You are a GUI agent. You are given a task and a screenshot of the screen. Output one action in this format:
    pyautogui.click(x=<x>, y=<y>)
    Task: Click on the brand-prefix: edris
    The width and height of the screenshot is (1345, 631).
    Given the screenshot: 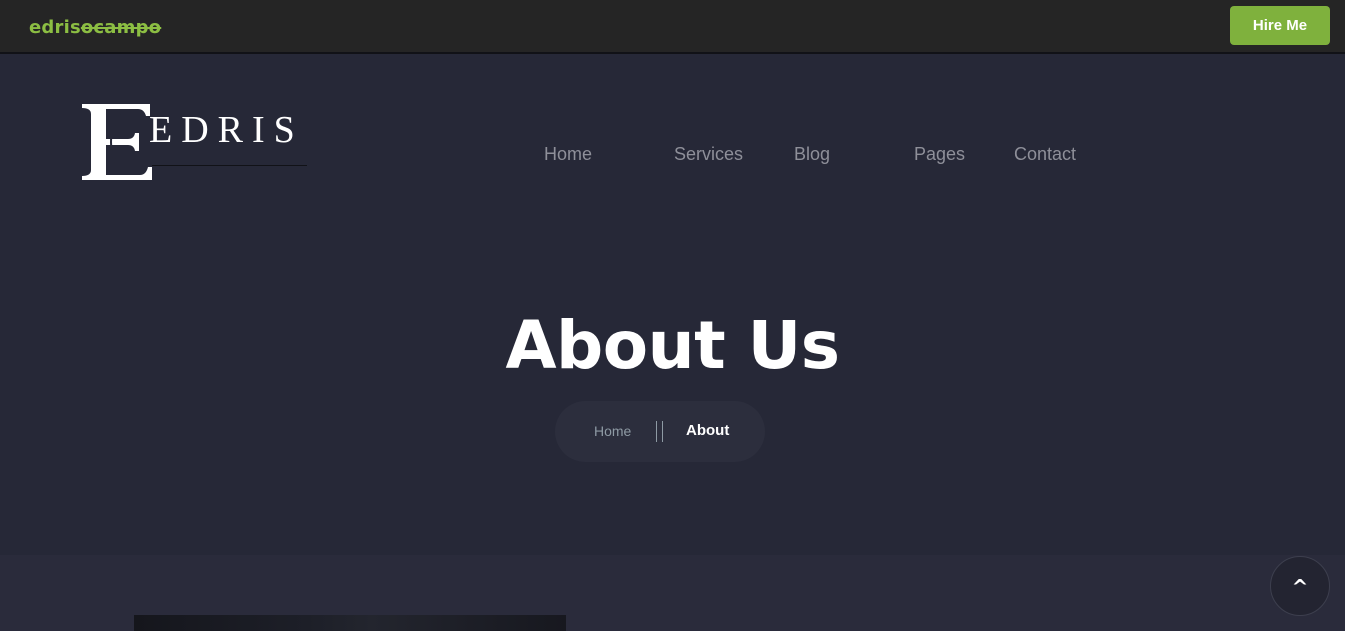 What is the action you would take?
    pyautogui.click(x=55, y=27)
    